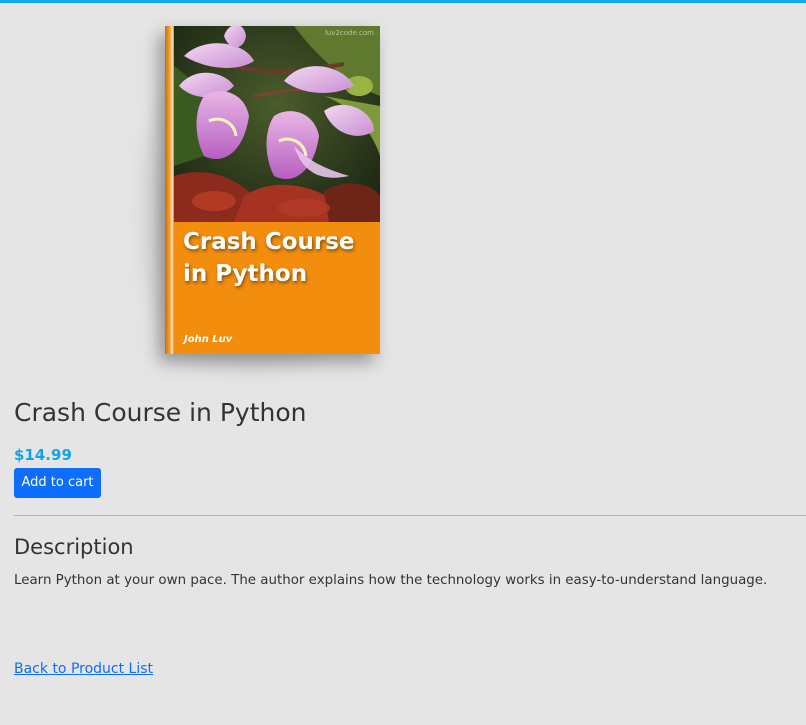 The height and width of the screenshot is (725, 806). What do you see at coordinates (208, 339) in the screenshot?
I see `cover-author: John Luv` at bounding box center [208, 339].